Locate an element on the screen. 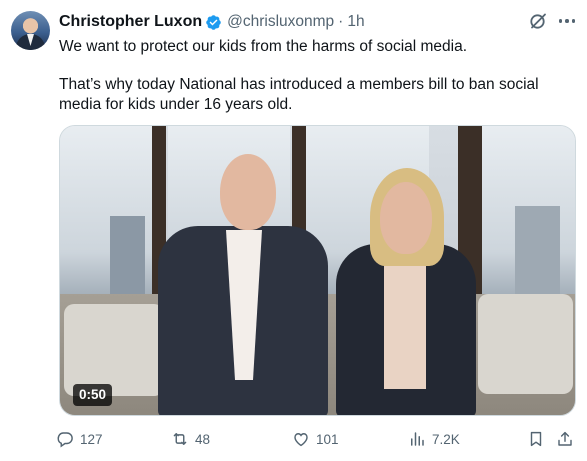 This screenshot has width=587, height=461. action-bar: 127 48 101 7.2K is located at coordinates (316, 439).